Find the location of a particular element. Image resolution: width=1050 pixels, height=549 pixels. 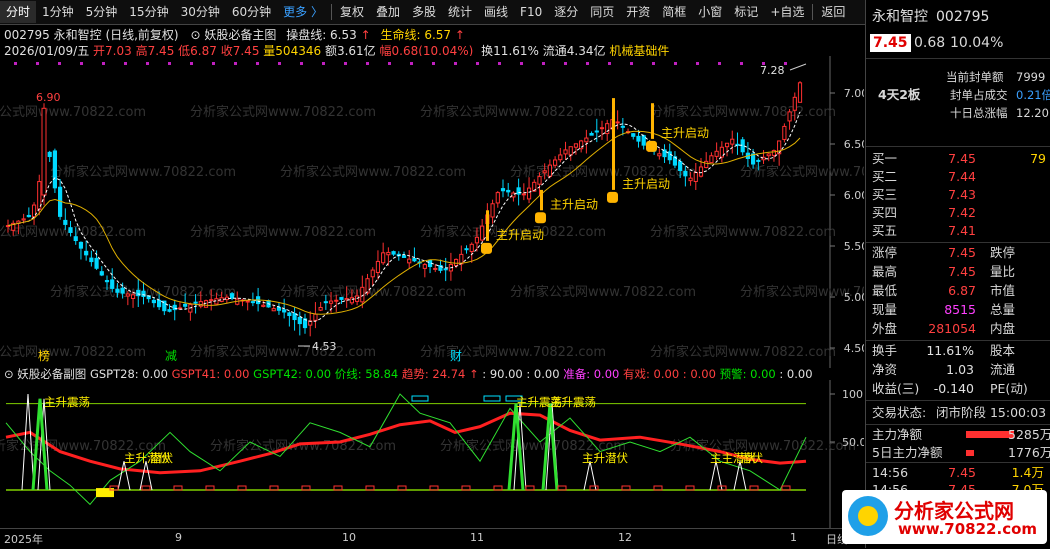

yellow-block is located at coordinates (105, 493).